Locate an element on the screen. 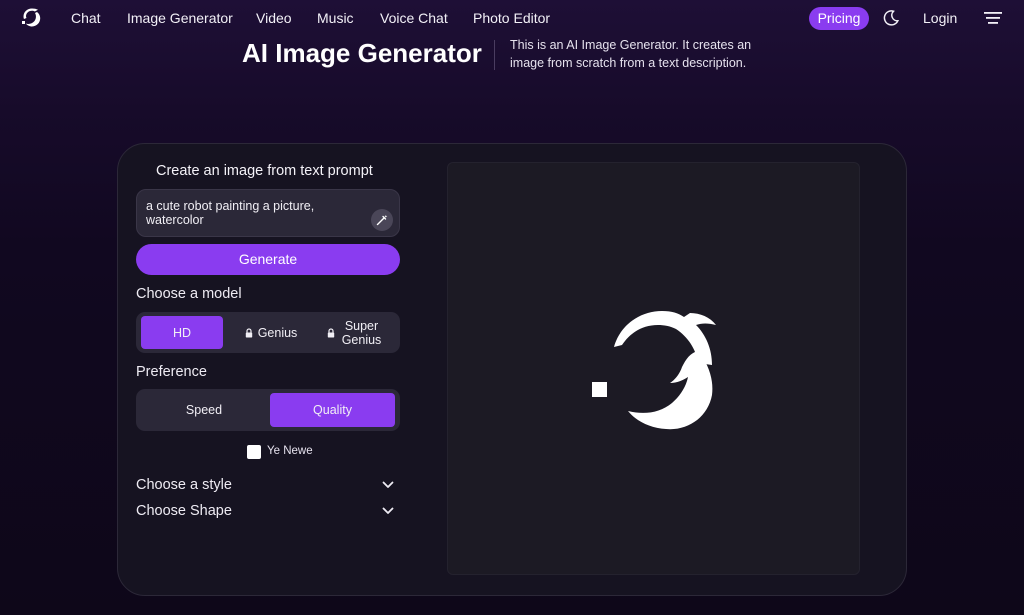 The height and width of the screenshot is (615, 1024). model-selector: HD Genius Super Genius is located at coordinates (268, 332).